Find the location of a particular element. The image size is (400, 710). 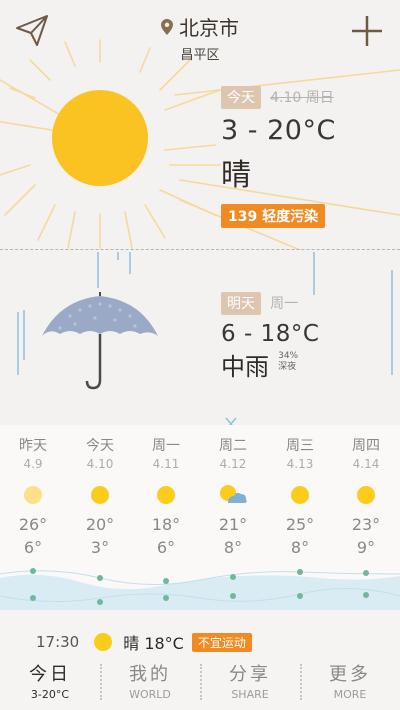

tab-share: 分享 SHARE is located at coordinates (250, 680).